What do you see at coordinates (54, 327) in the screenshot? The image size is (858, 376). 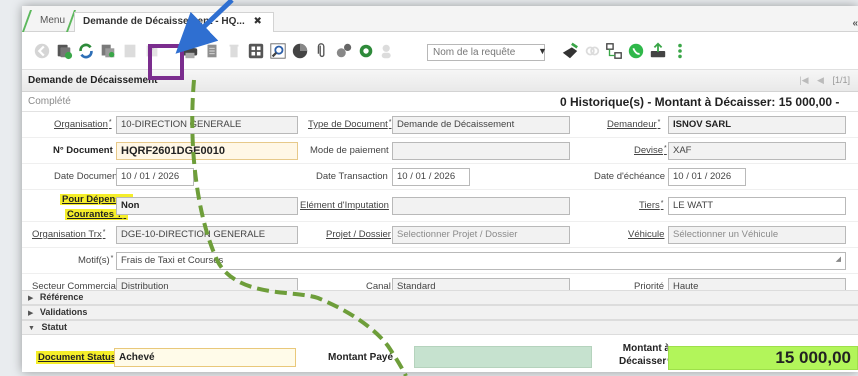 I see `section-statut-label: Statut` at bounding box center [54, 327].